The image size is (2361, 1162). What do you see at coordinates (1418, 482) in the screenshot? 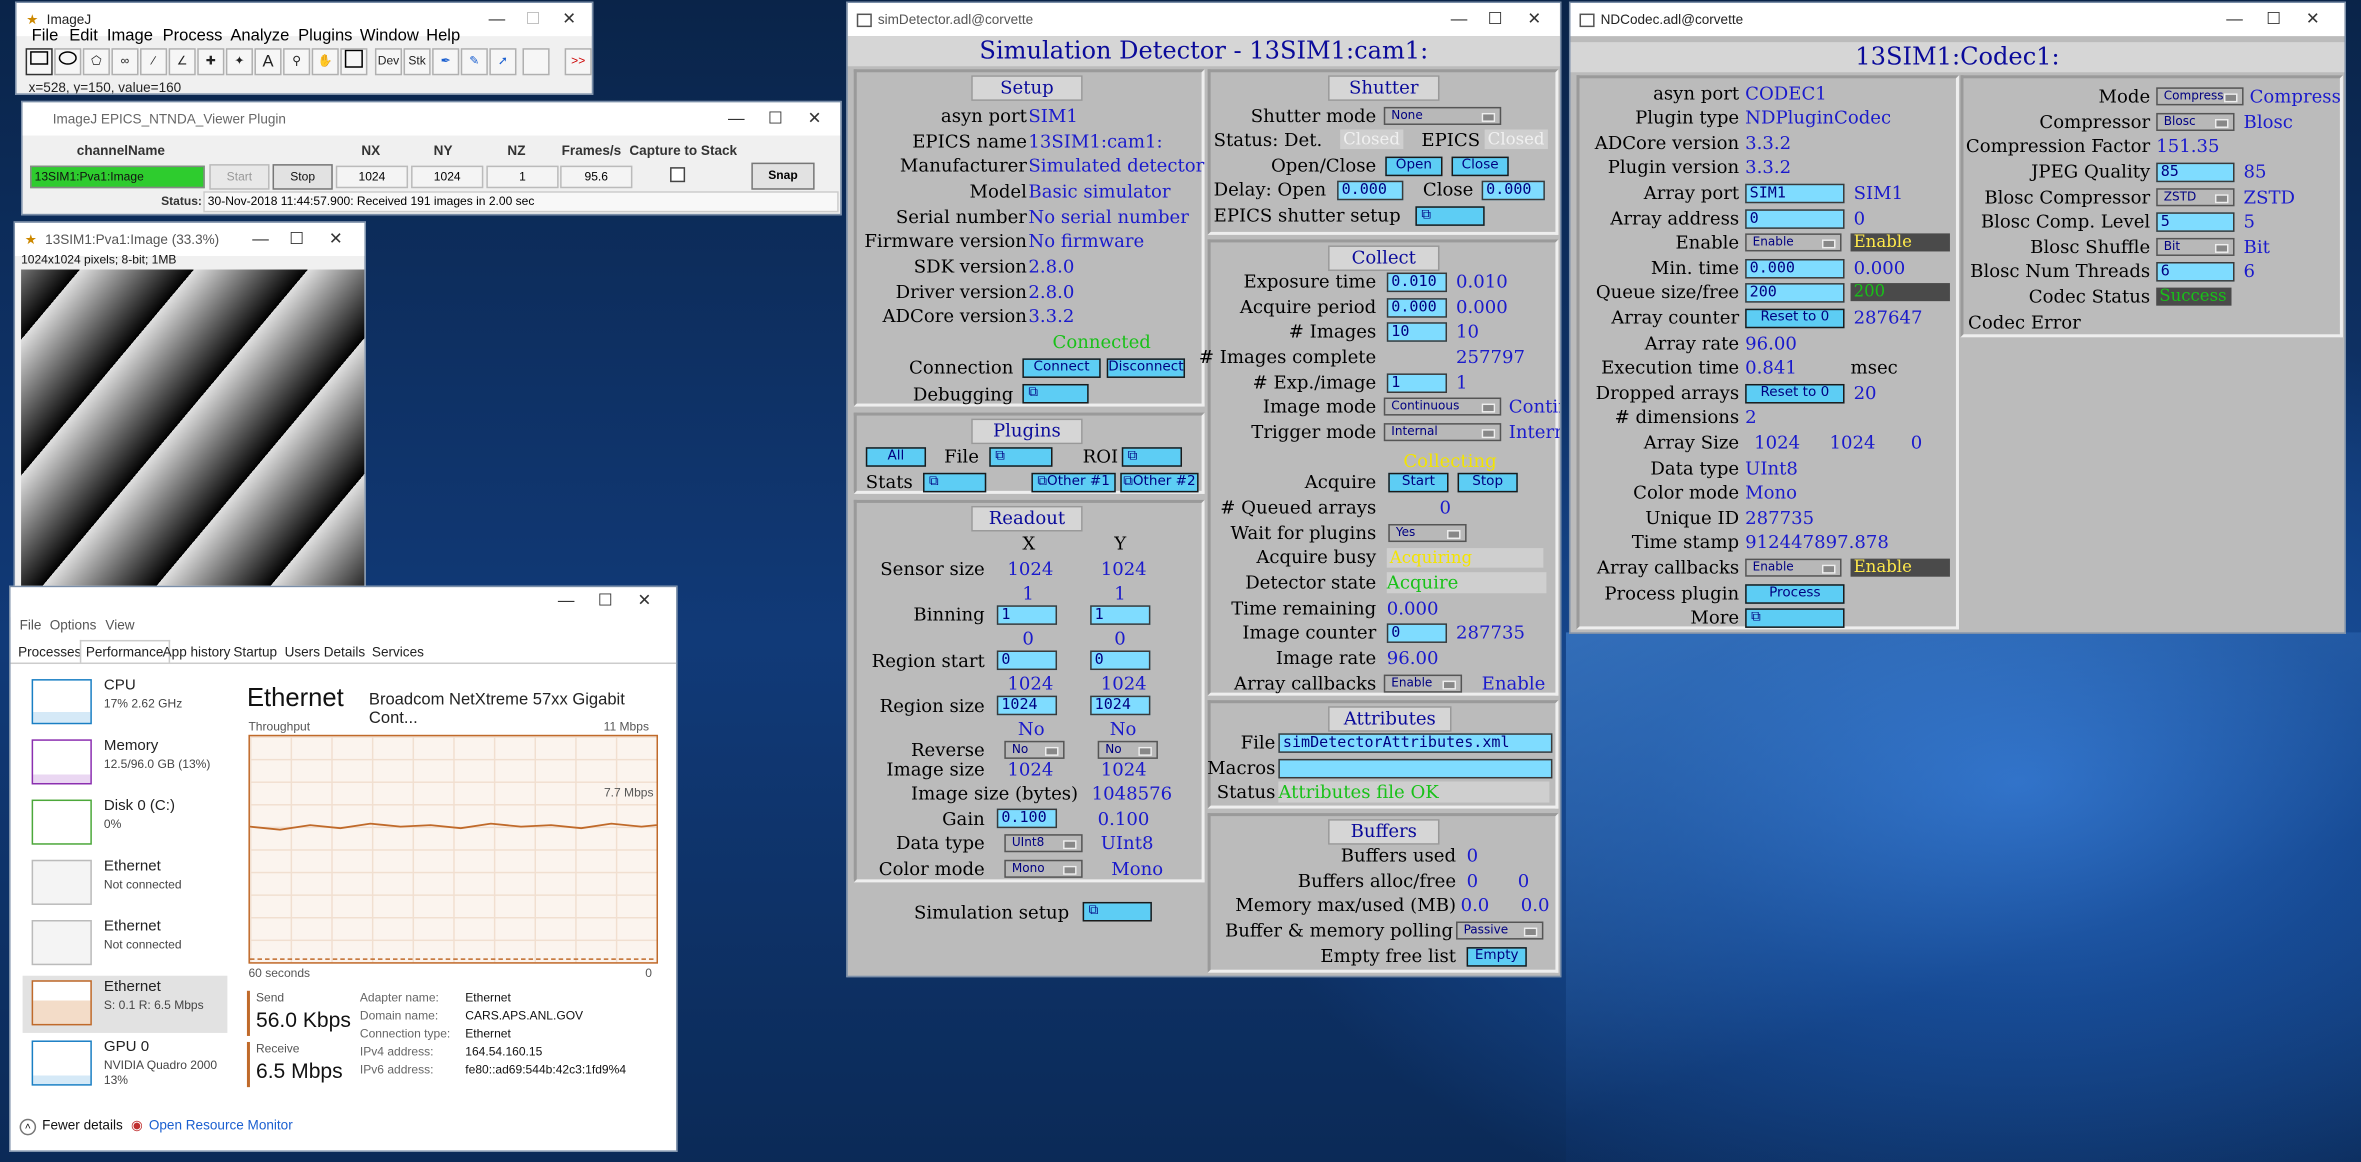
I see `acquire-start-button: Start` at bounding box center [1418, 482].